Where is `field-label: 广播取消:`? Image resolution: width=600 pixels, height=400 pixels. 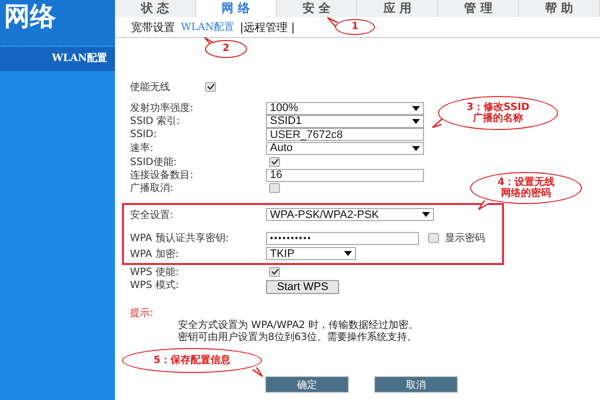 field-label: 广播取消: is located at coordinates (152, 189).